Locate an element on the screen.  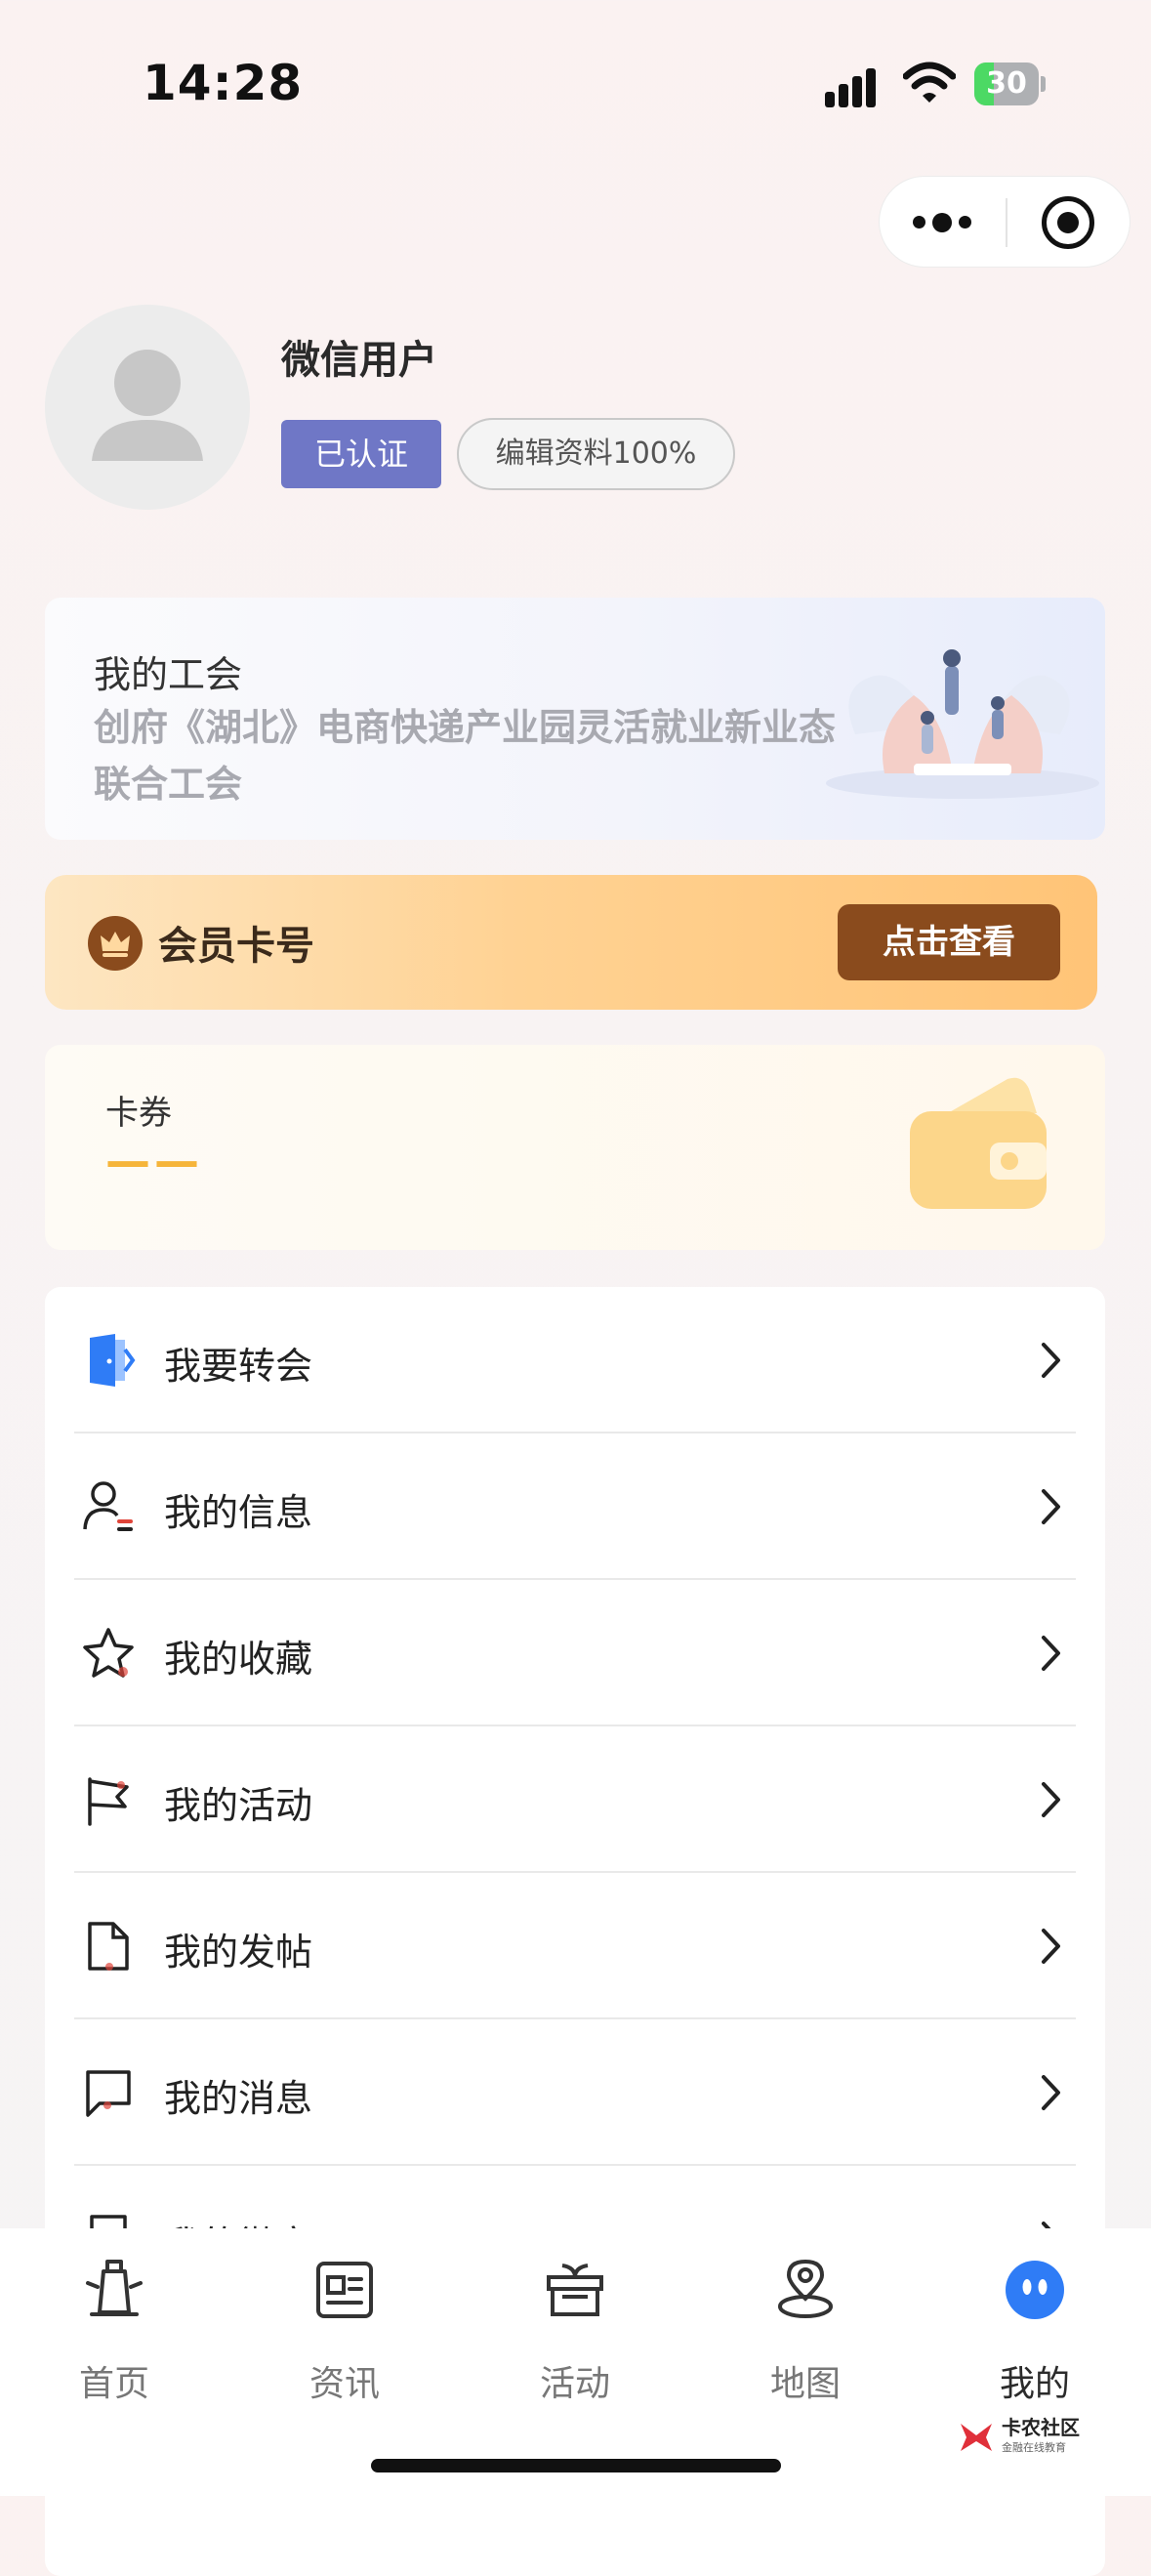
more-icon is located at coordinates (943, 222).